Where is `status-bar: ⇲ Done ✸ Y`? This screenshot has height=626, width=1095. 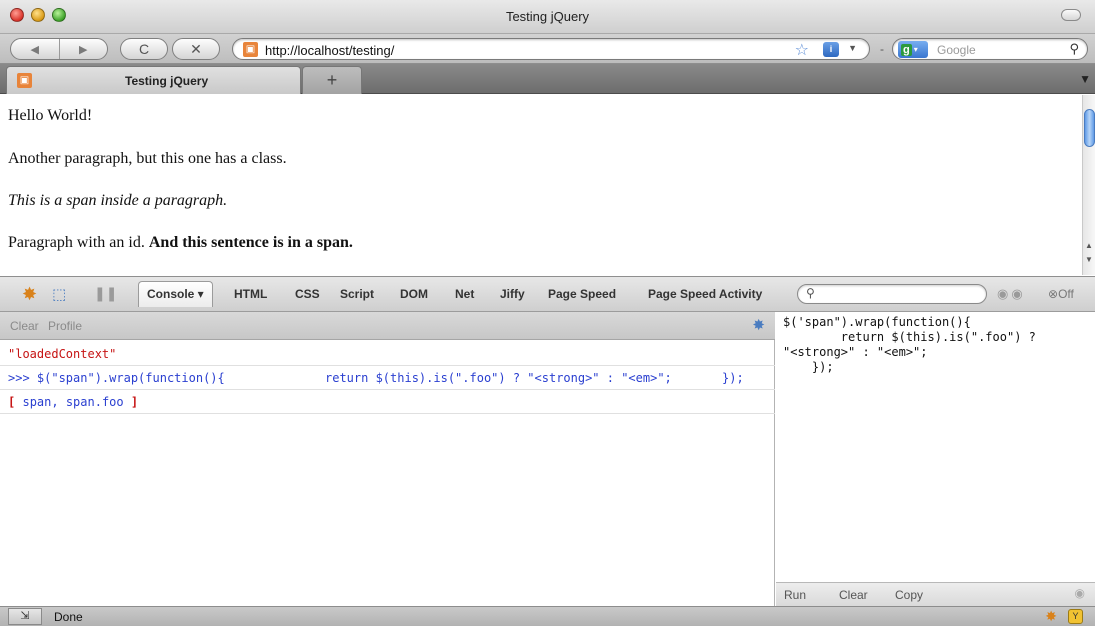 status-bar: ⇲ Done ✸ Y is located at coordinates (547, 616).